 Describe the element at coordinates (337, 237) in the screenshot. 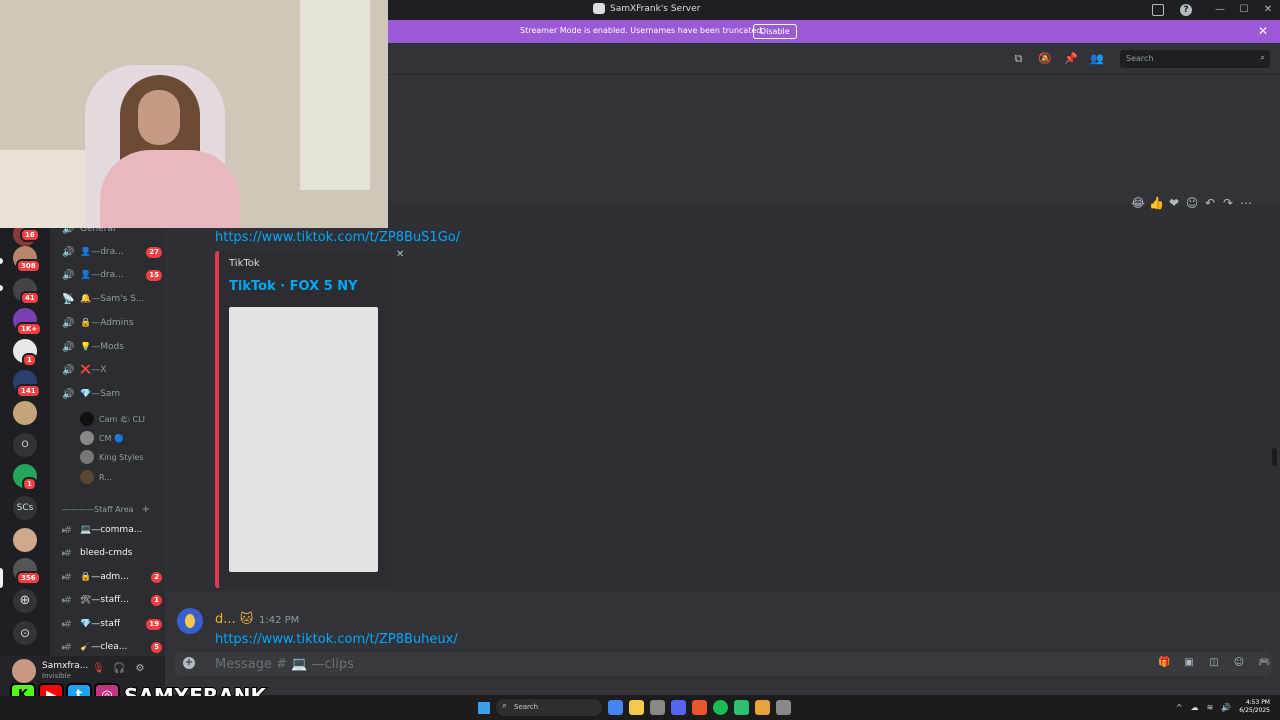

I see `message-link: https://www.tiktok.com/t/ZP8BuS1Go/` at that location.